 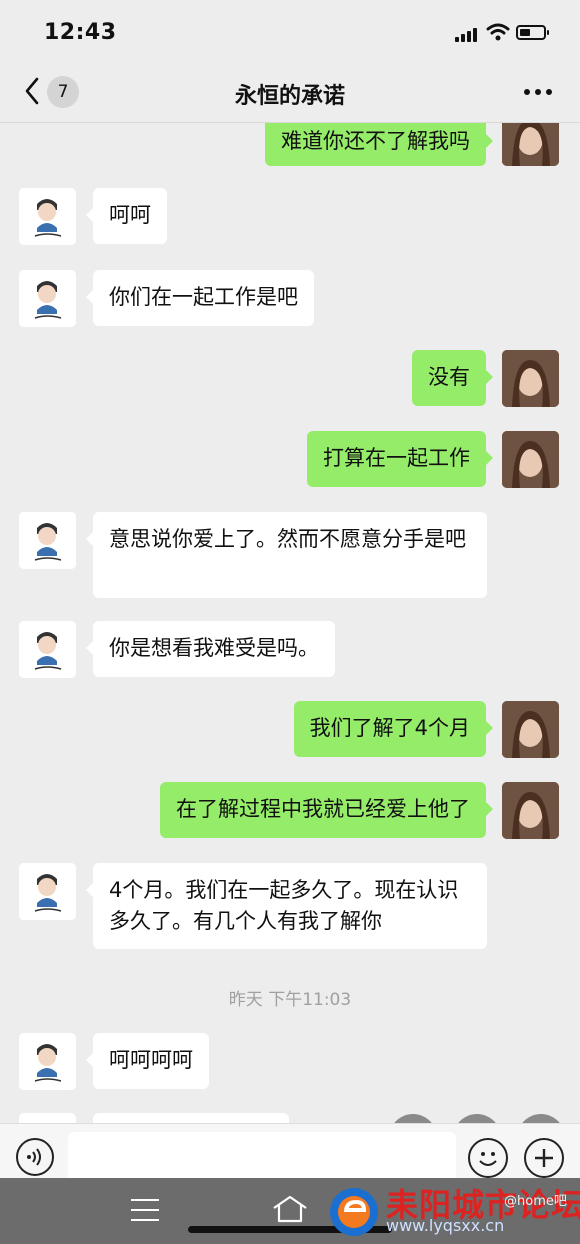 What do you see at coordinates (151, 1060) in the screenshot?
I see `message-text: 呵呵呵呵` at bounding box center [151, 1060].